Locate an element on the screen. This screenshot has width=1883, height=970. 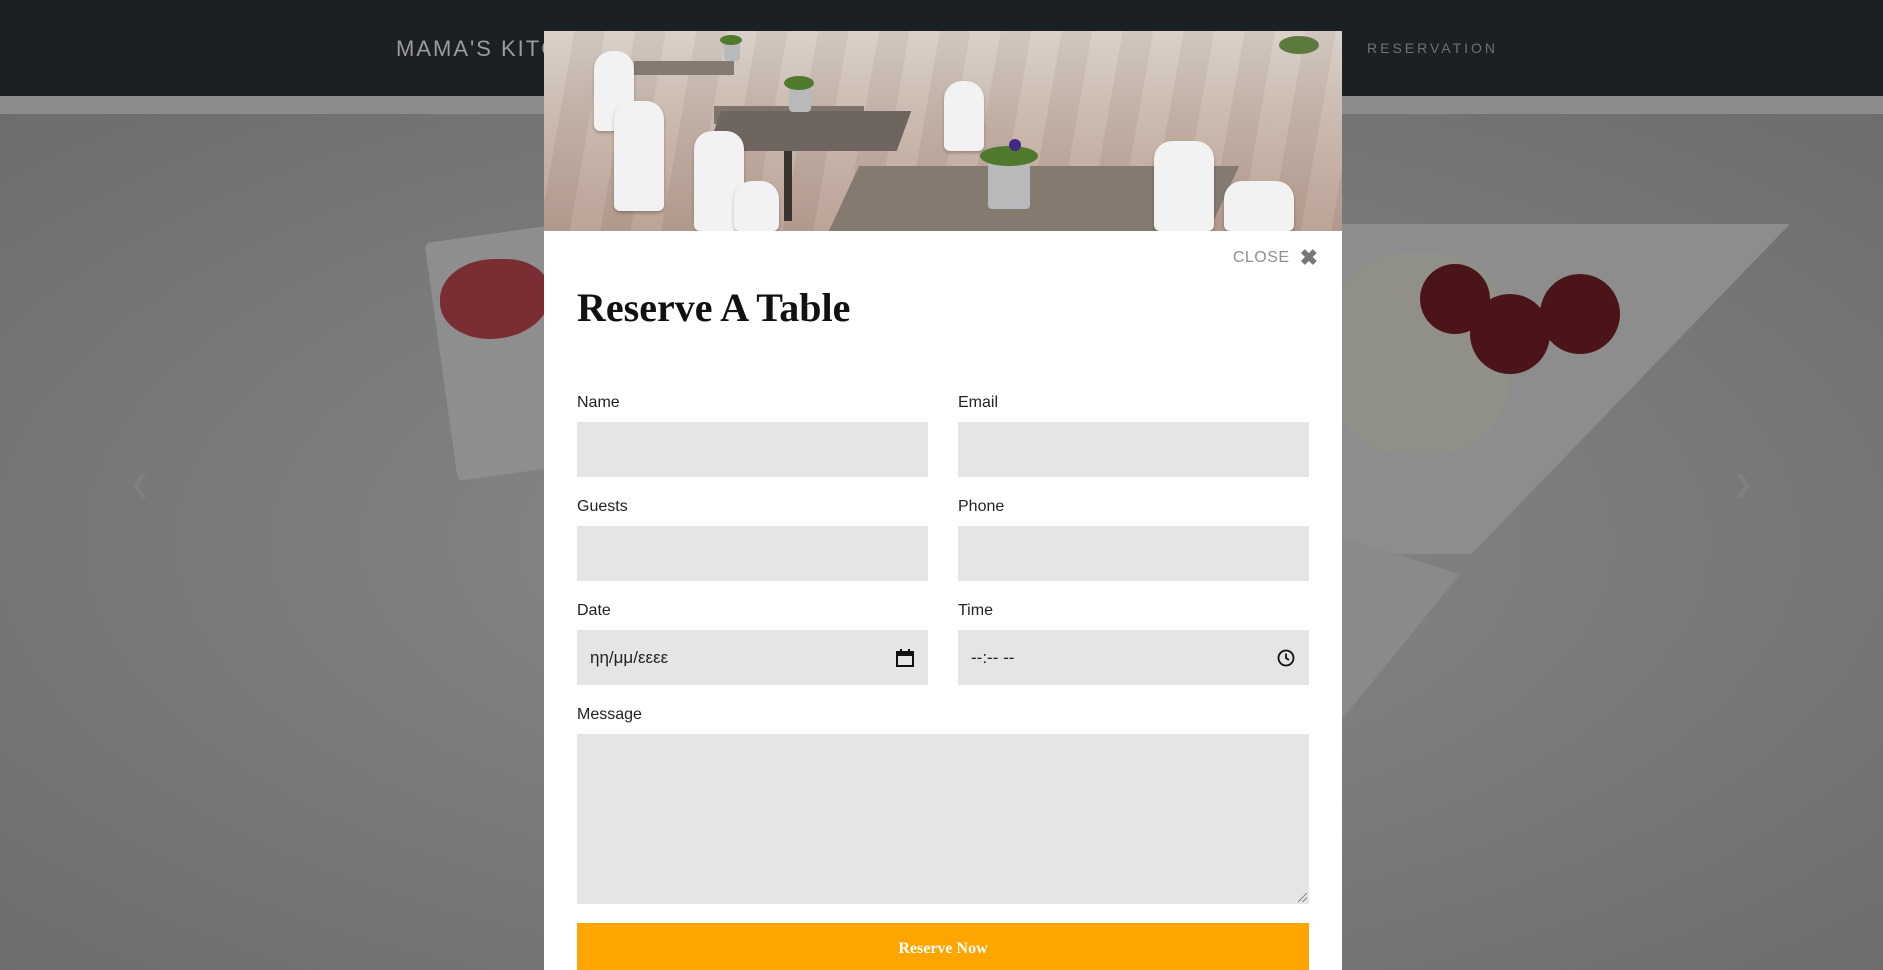
modal-title: Reserve A Table is located at coordinates (714, 307).